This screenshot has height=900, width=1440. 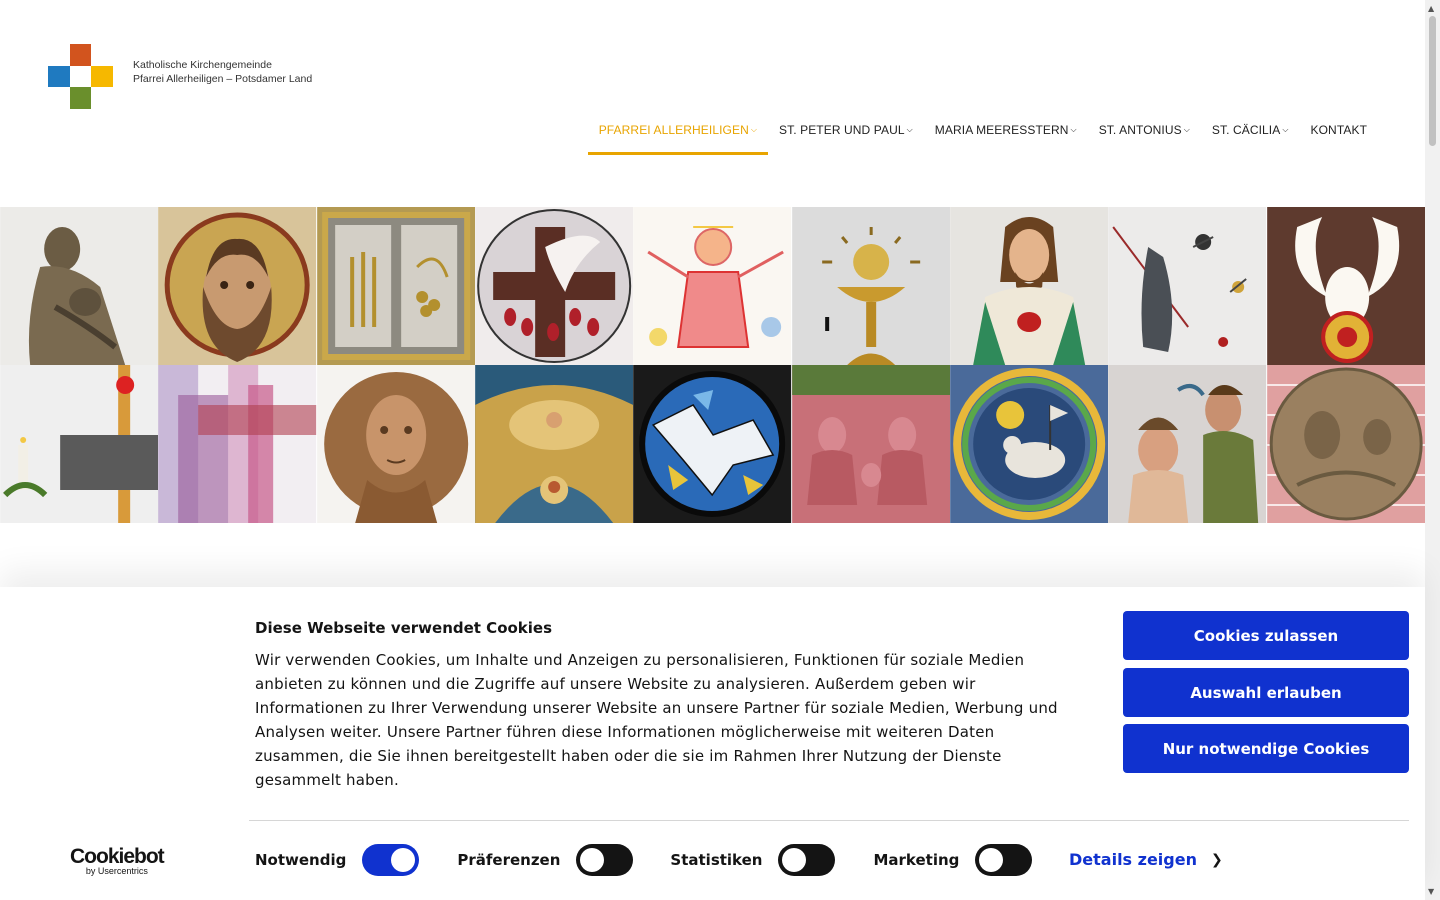 I want to click on page-scrollbar: ▲ ▼, so click(x=1432, y=450).